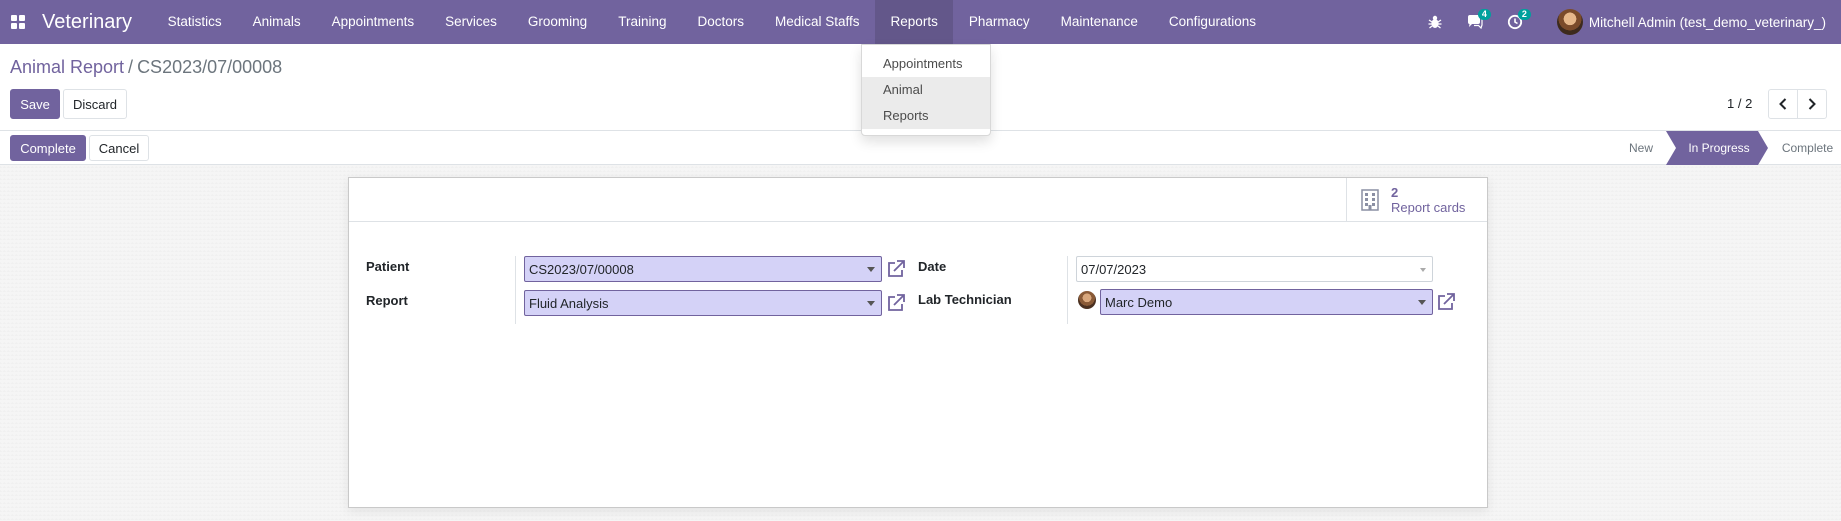 The image size is (1841, 521). Describe the element at coordinates (1484, 14) in the screenshot. I see `messages-badge: 4` at that location.